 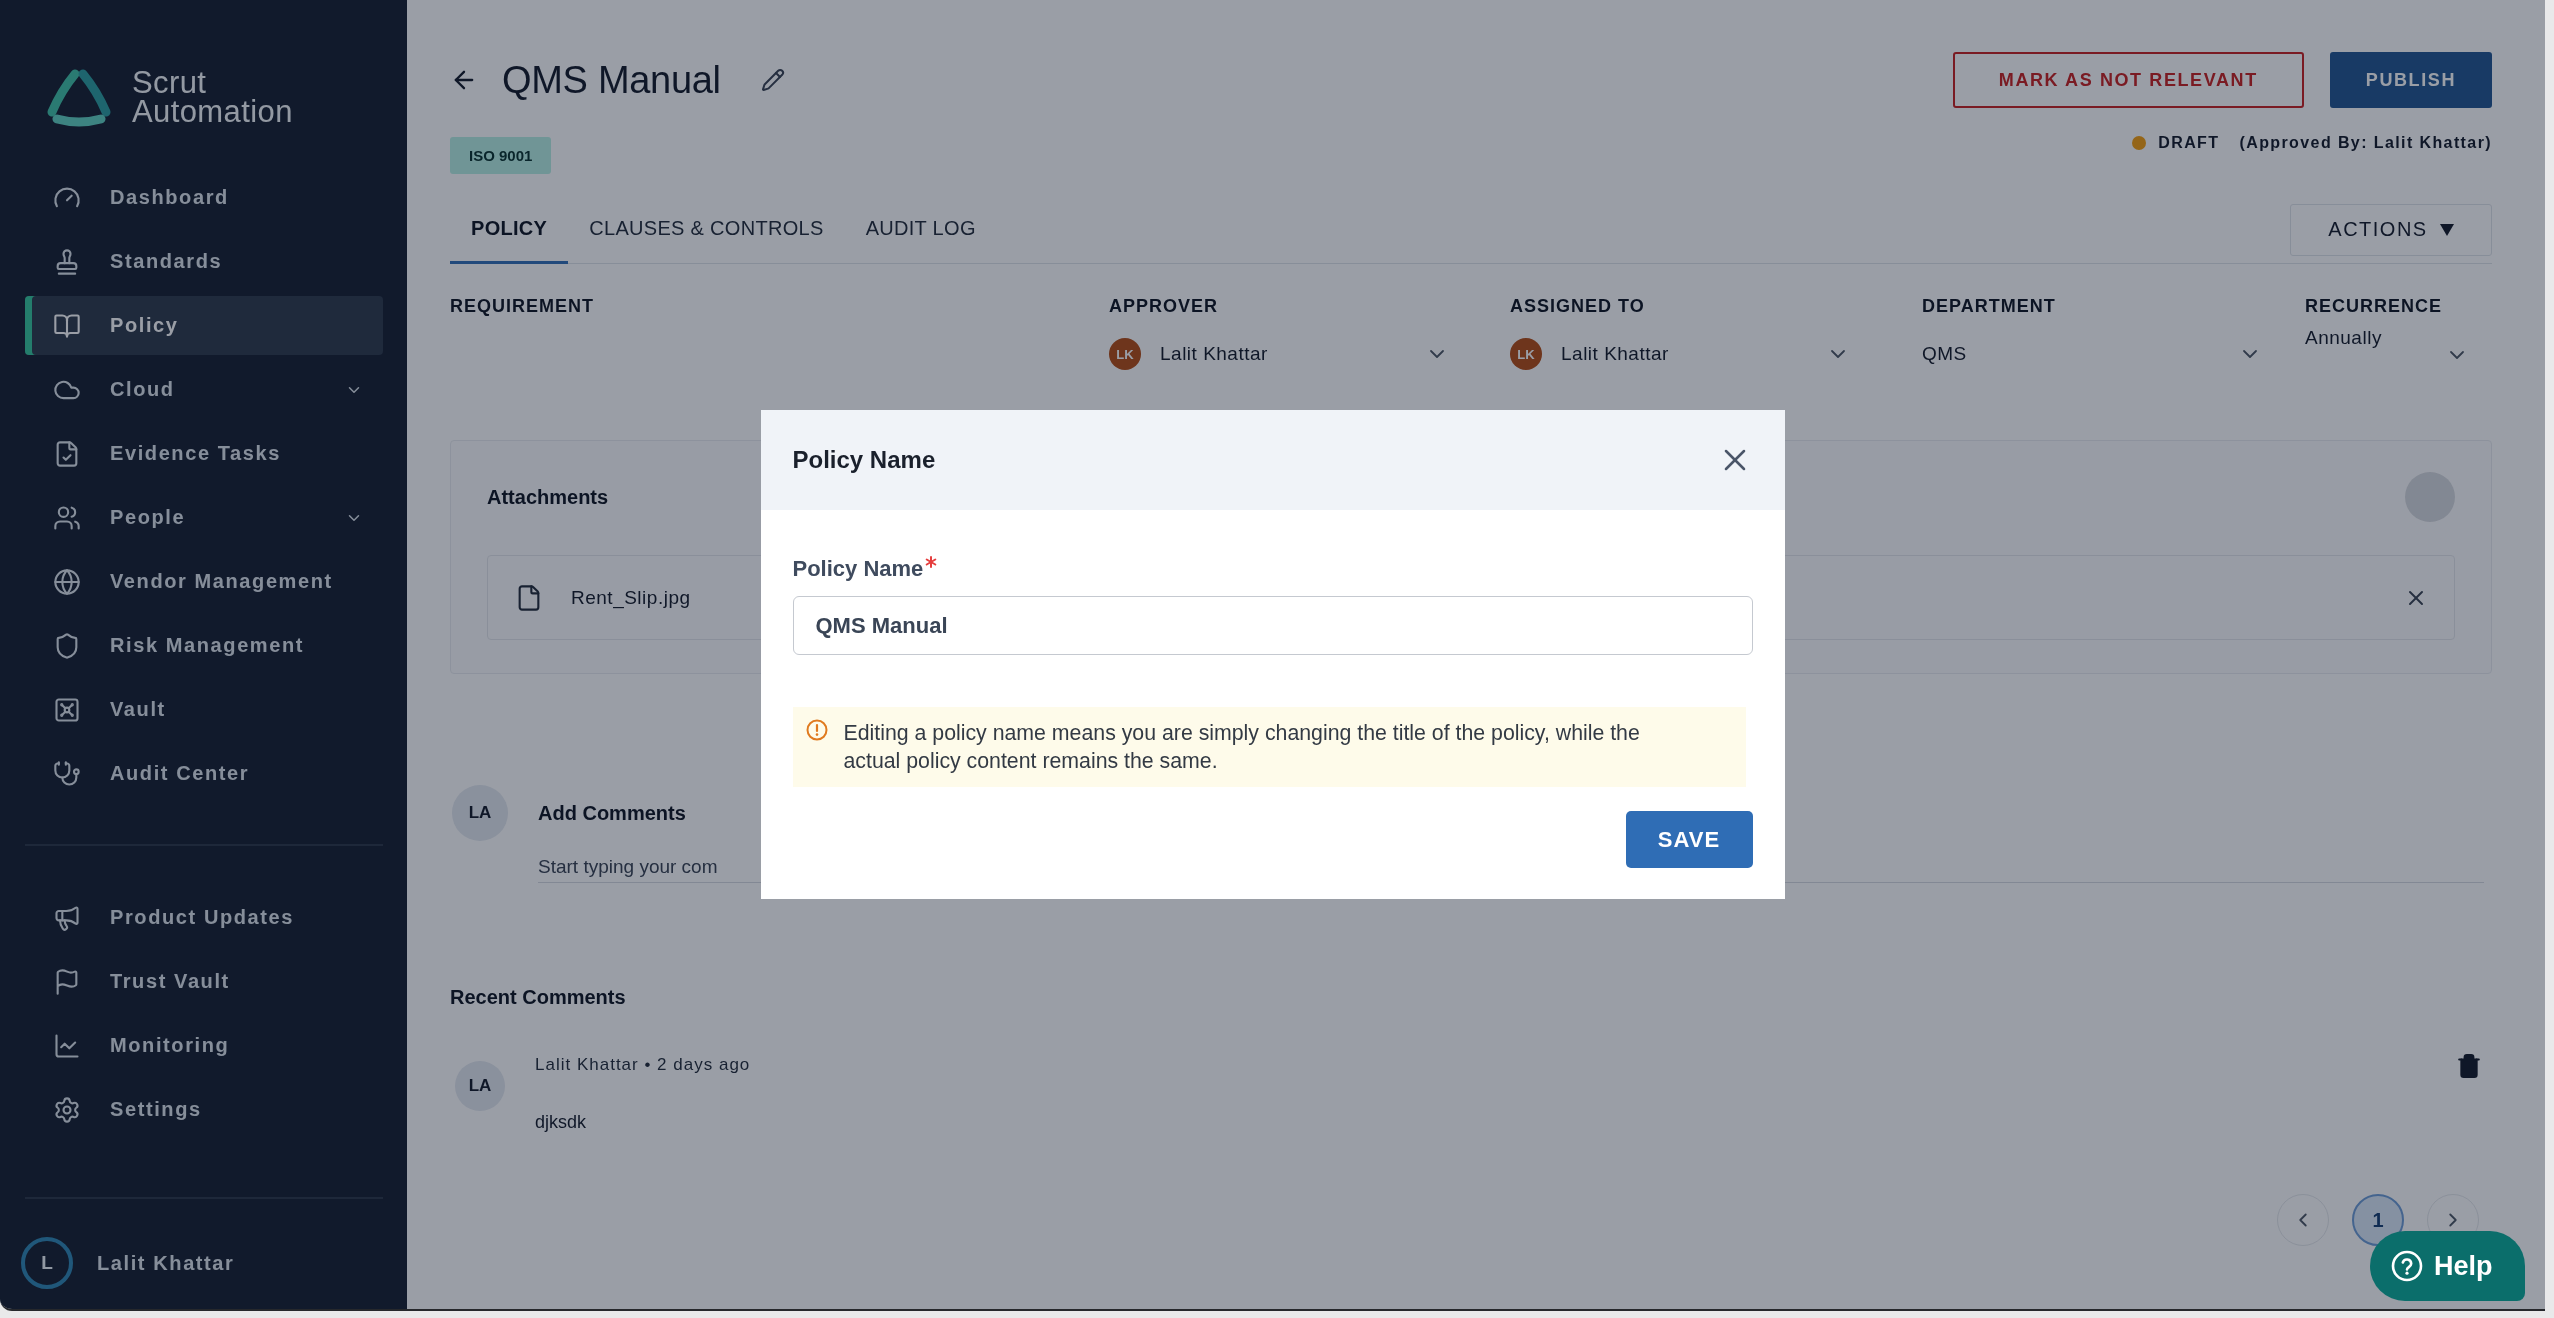 I want to click on field-label: ASSIGNED TO, so click(x=1577, y=306).